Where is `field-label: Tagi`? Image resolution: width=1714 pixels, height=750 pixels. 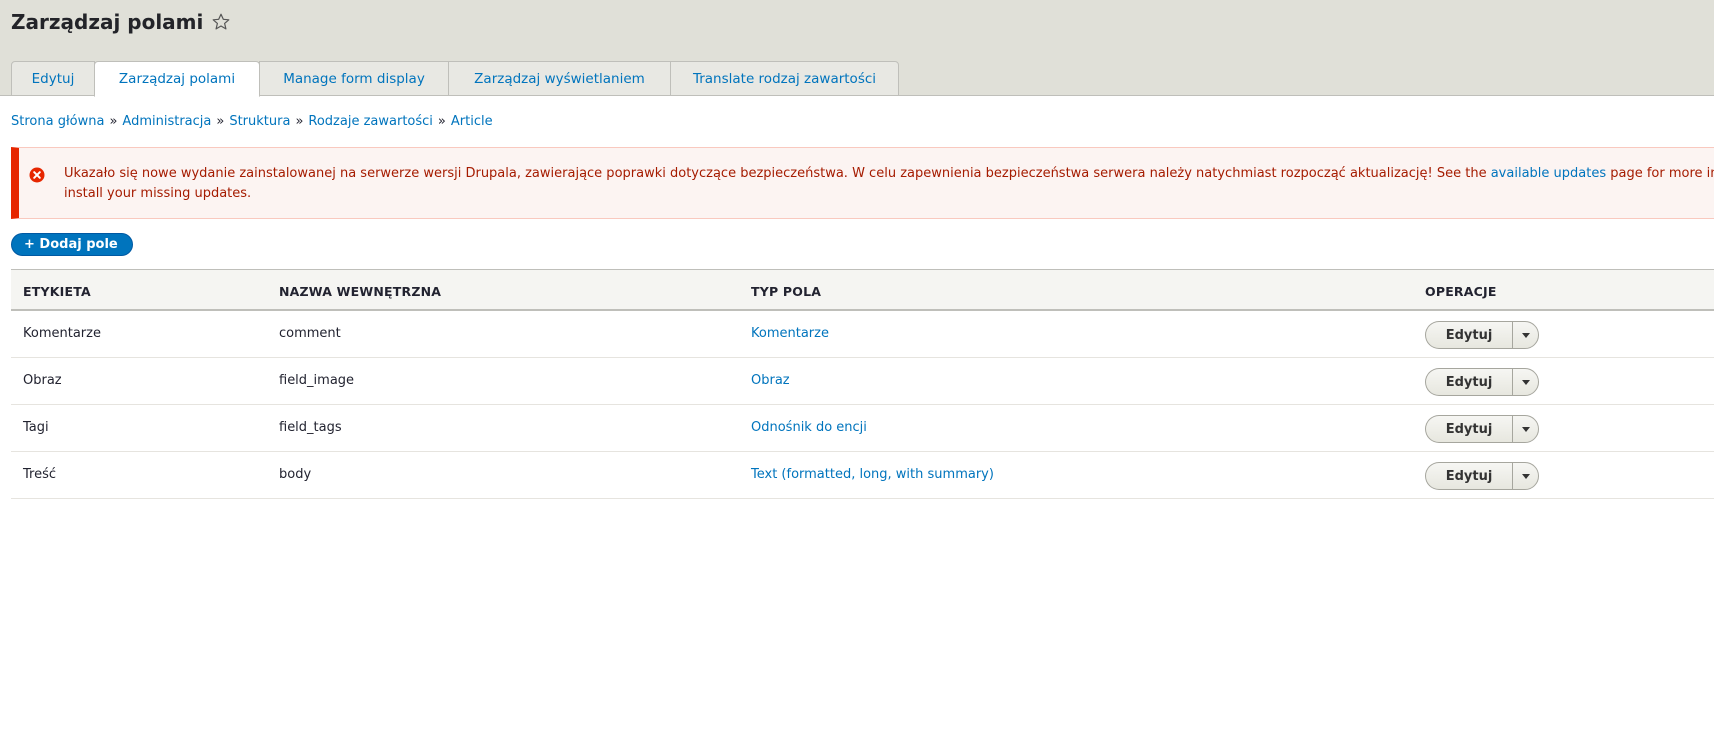
field-label: Tagi is located at coordinates (36, 427).